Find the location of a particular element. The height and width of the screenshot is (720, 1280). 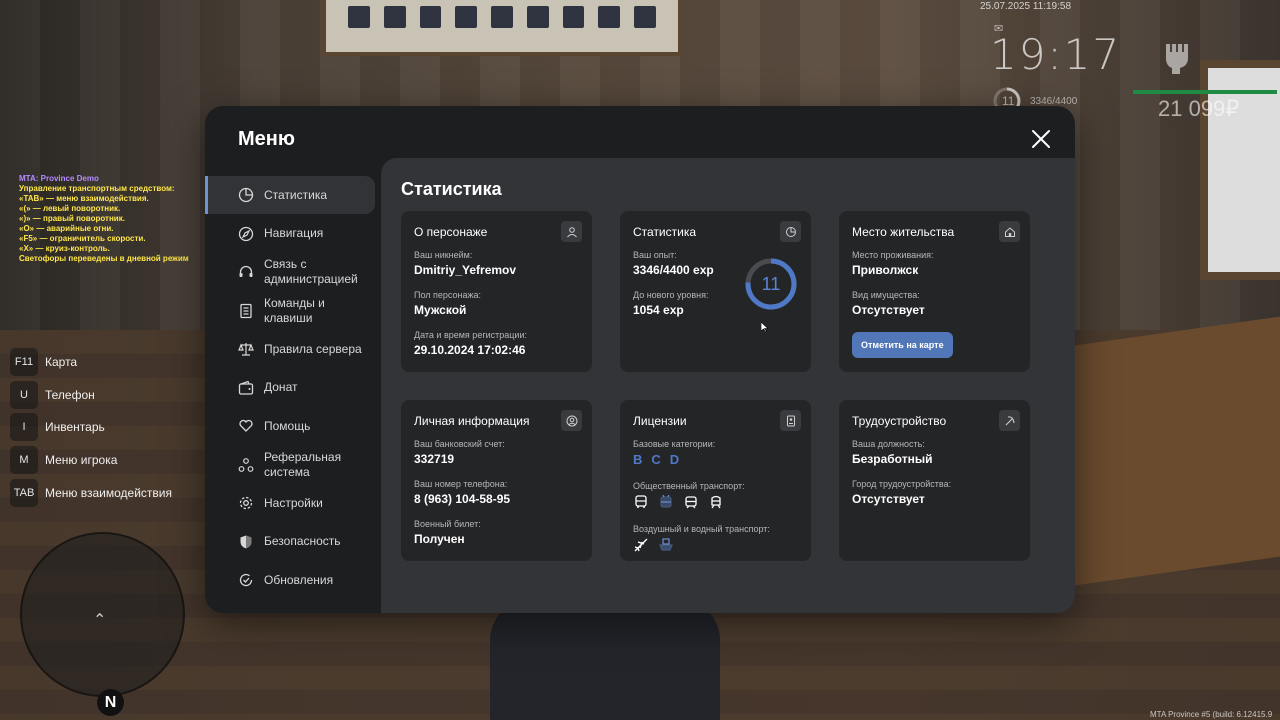

key-label: Меню взаимодействия is located at coordinates (108, 492).